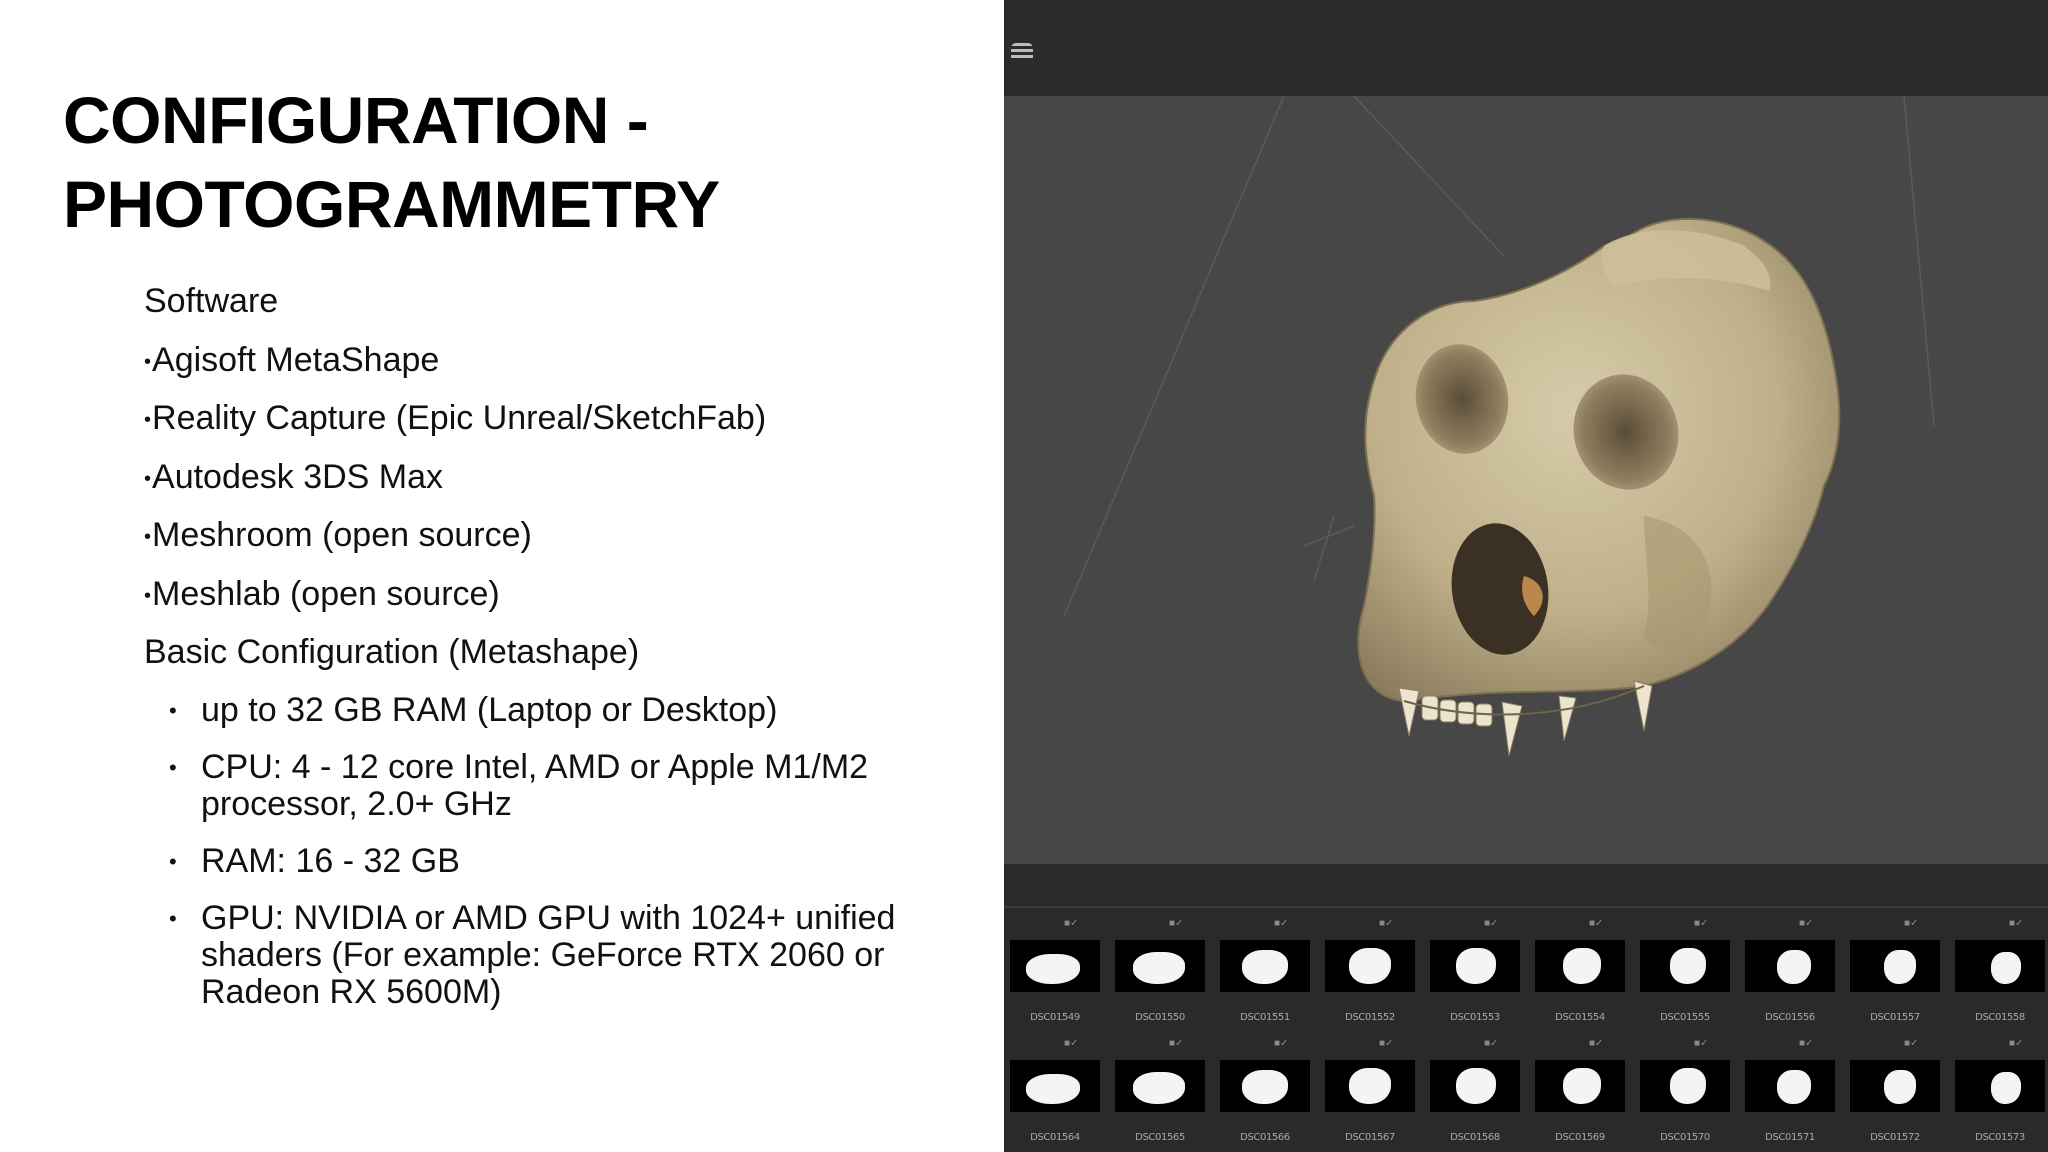 The image size is (2048, 1152). What do you see at coordinates (2000, 1137) in the screenshot?
I see `thumbnail-label: DSC01573` at bounding box center [2000, 1137].